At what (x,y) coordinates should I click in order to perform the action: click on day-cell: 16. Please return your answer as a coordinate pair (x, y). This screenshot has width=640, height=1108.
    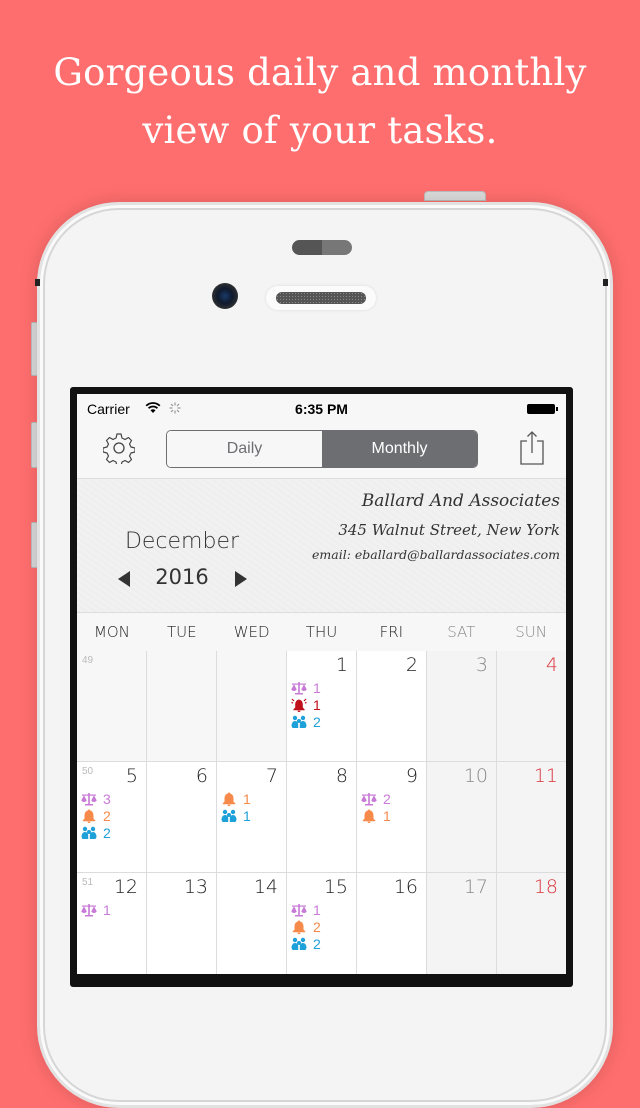
    Looking at the image, I should click on (392, 923).